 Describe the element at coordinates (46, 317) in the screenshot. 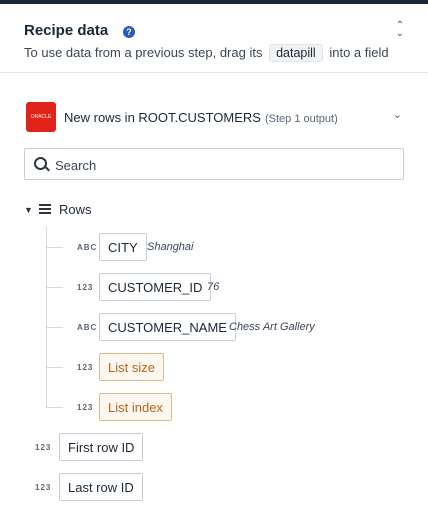

I see `tree-guide-line` at that location.